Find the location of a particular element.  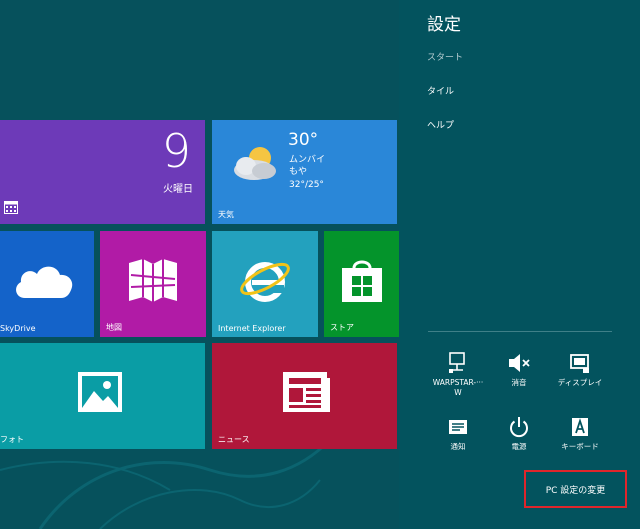

map-icon is located at coordinates (153, 280).